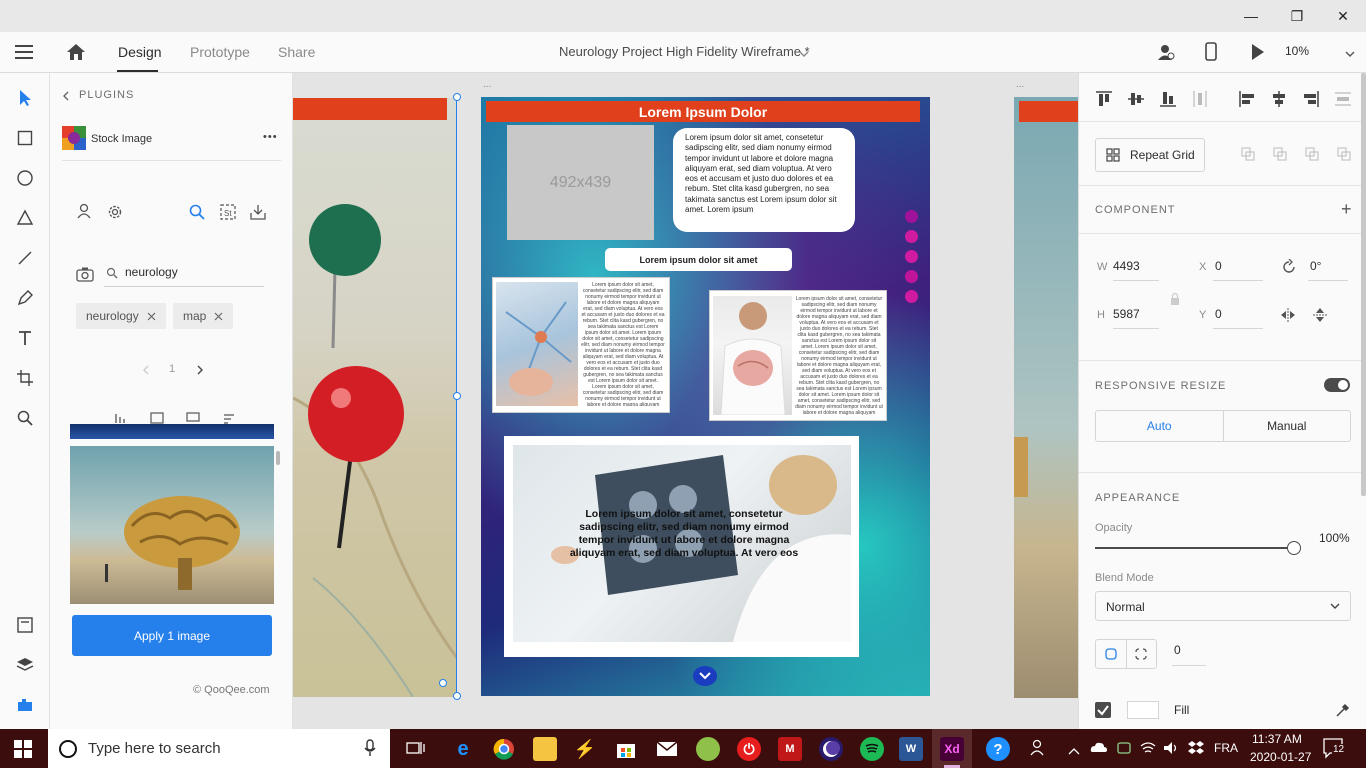 Image resolution: width=1366 pixels, height=768 pixels. I want to click on rectangle-tool-icon, so click(25, 138).